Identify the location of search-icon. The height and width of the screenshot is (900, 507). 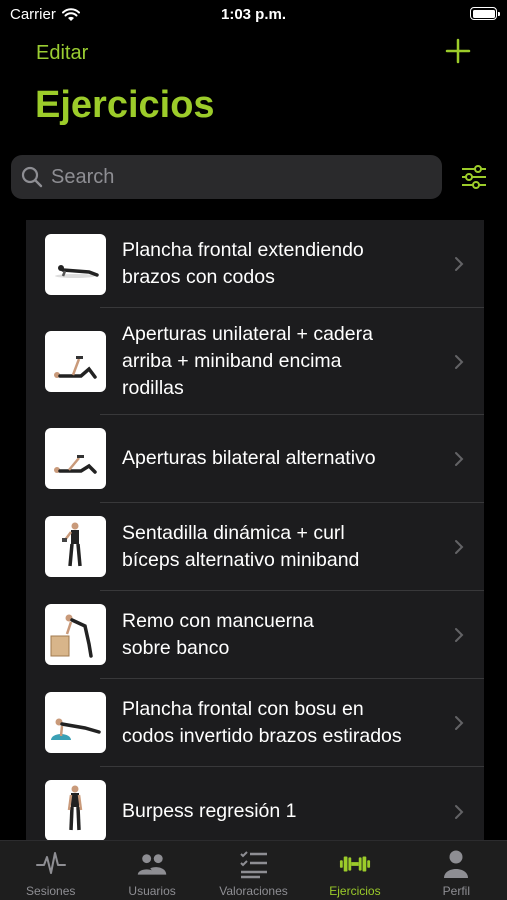
(32, 177).